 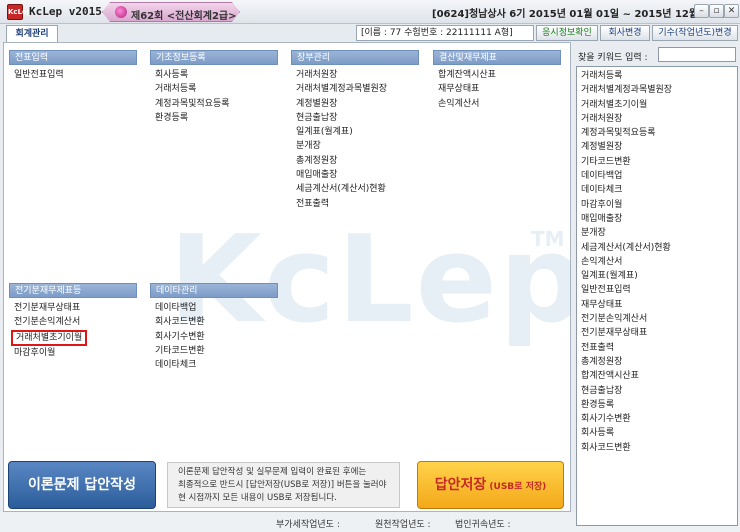 What do you see at coordinates (214, 322) in the screenshot?
I see `menu-data-item: 회사코드변환` at bounding box center [214, 322].